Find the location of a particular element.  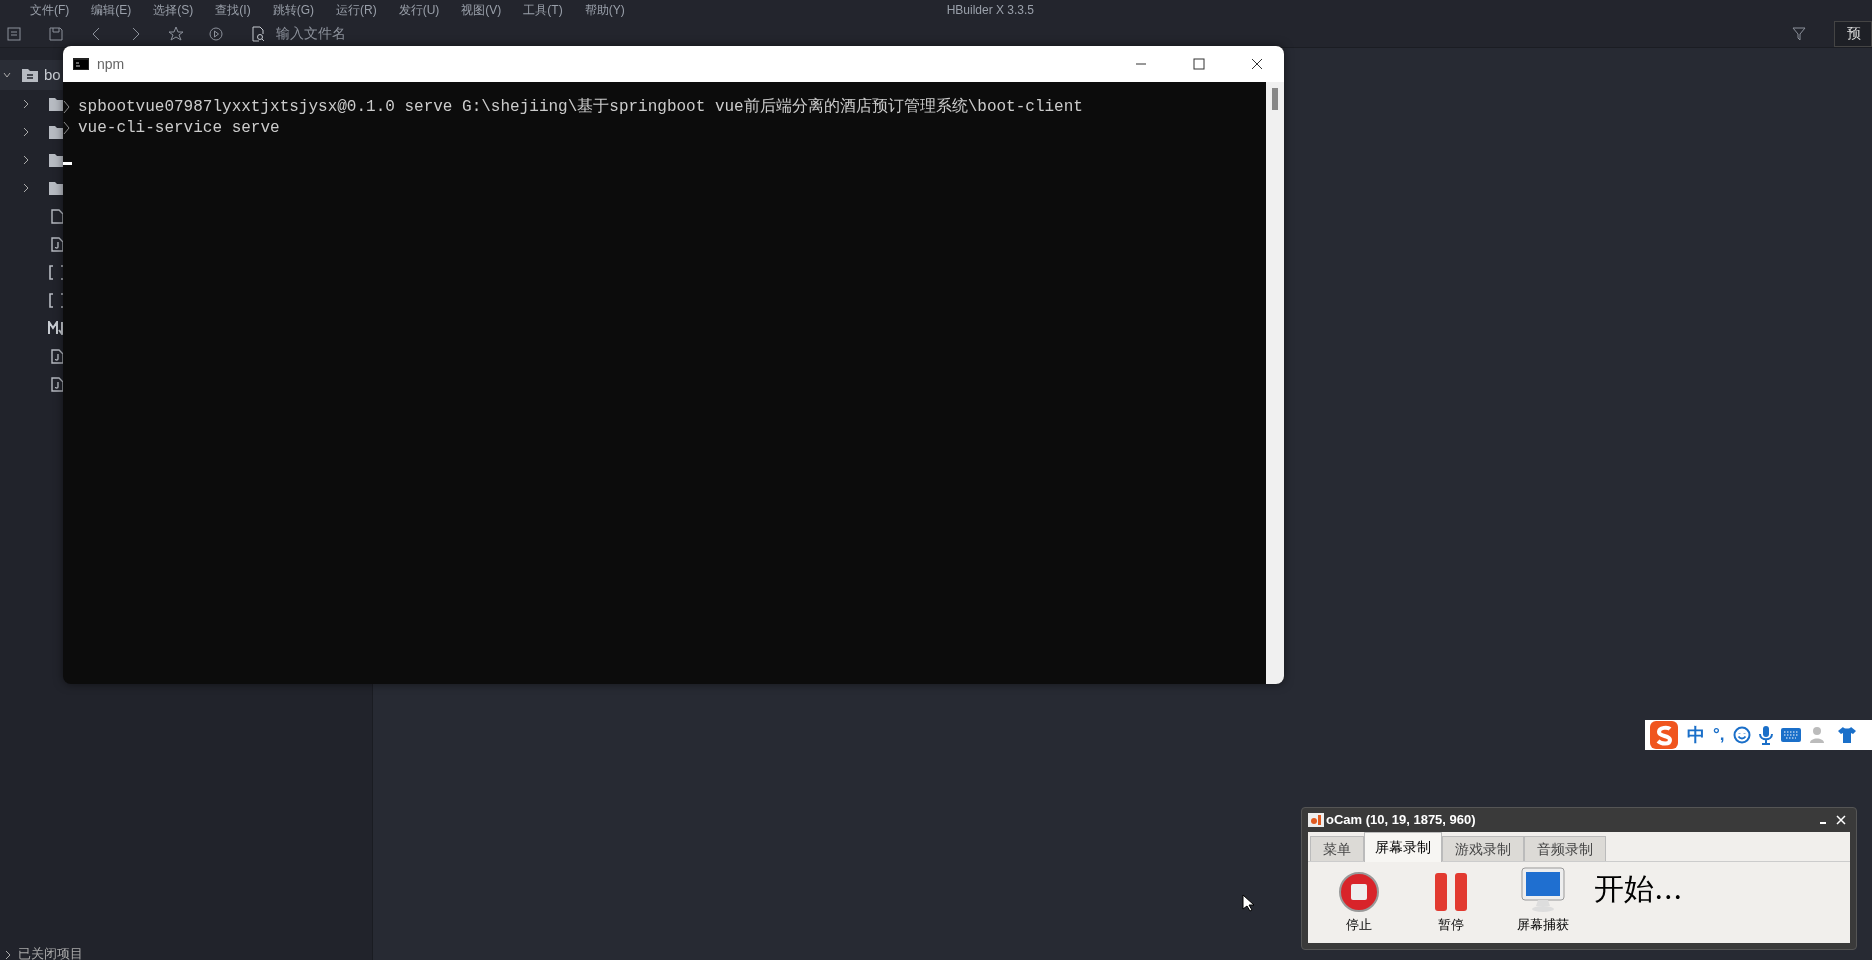

preview-button: 预 is located at coordinates (1853, 33).